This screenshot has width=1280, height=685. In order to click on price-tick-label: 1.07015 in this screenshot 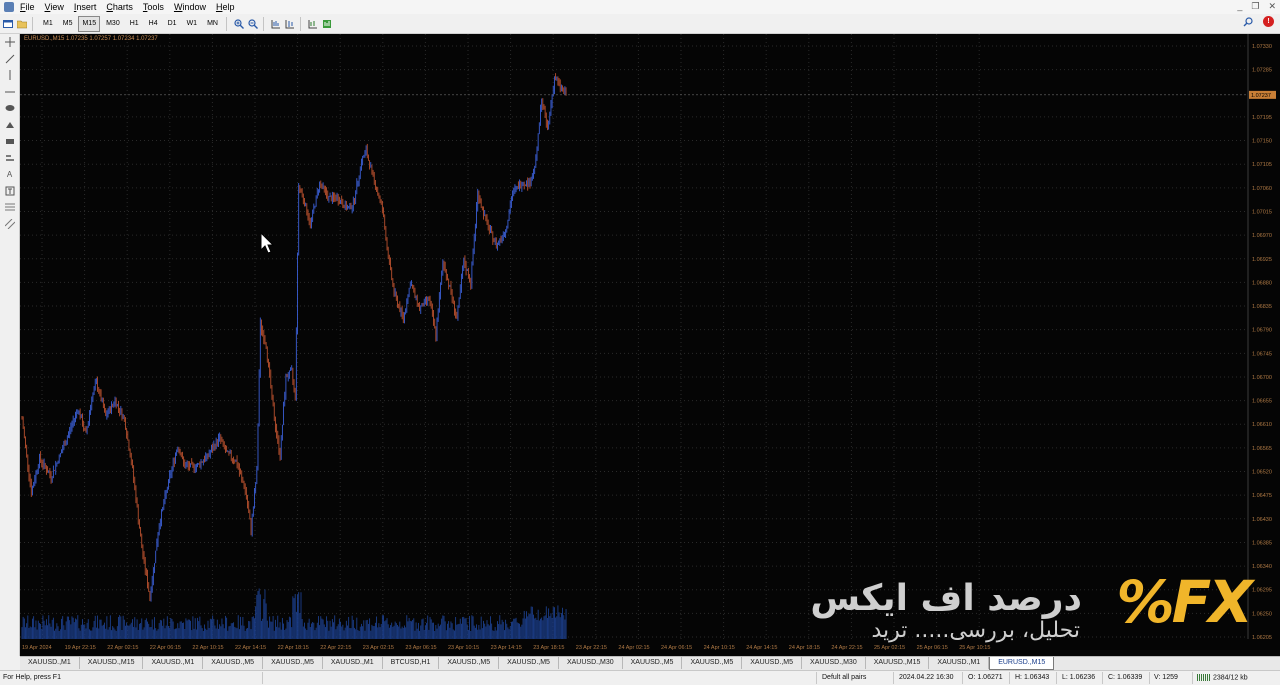, I will do `click(1262, 212)`.